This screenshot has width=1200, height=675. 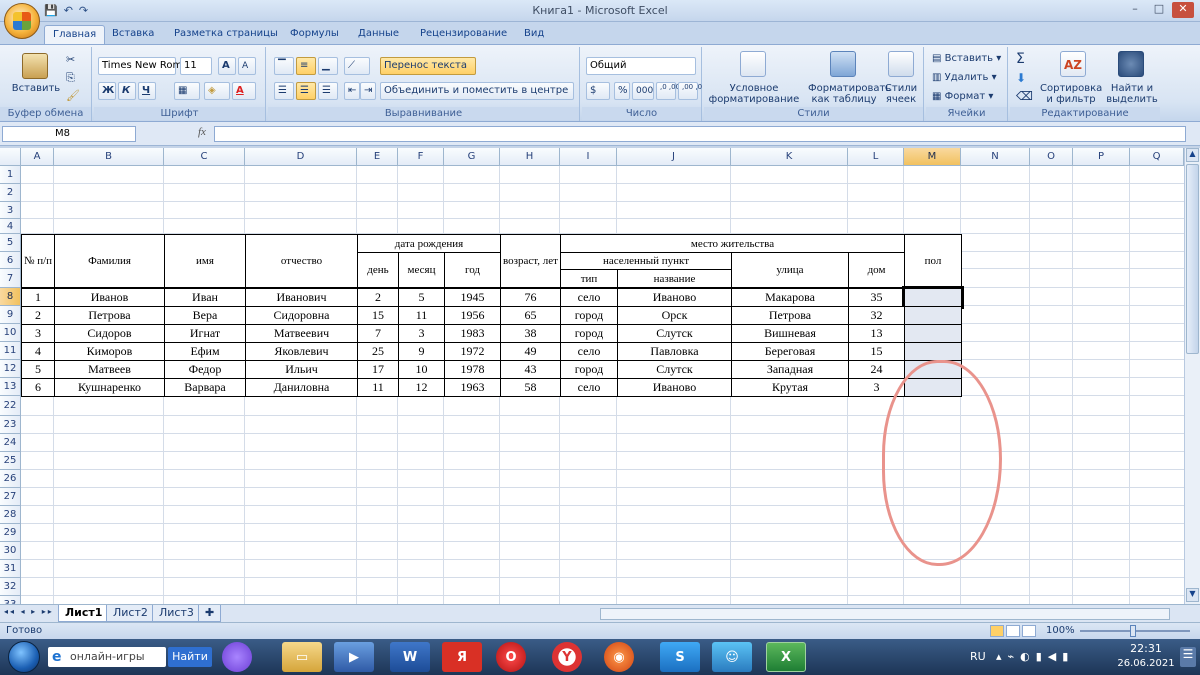 What do you see at coordinates (107, 657) in the screenshot?
I see `search-input: e онлайн-игры` at bounding box center [107, 657].